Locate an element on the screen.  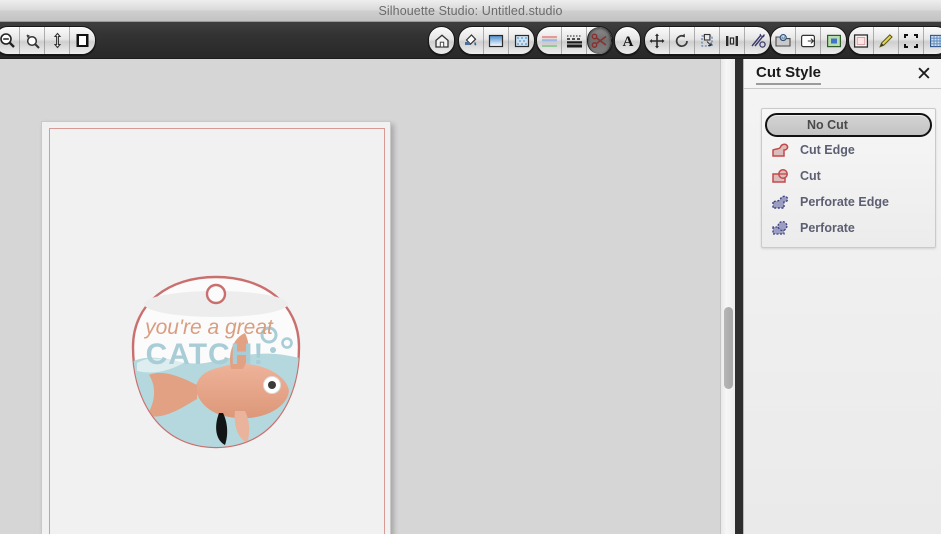
cut-style-button is located at coordinates (599, 40).